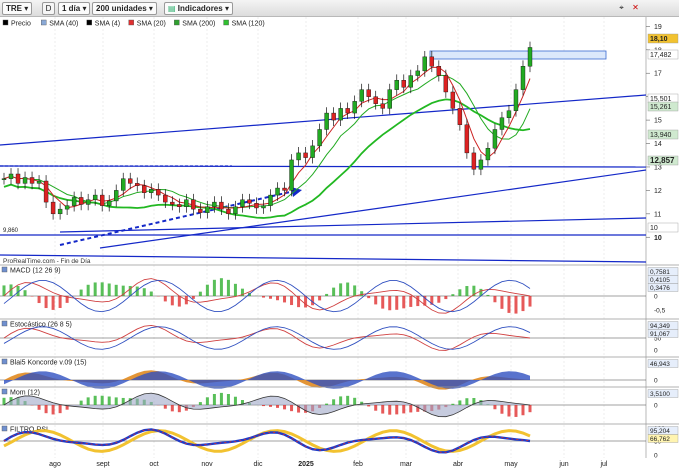  What do you see at coordinates (660, 272) in the screenshot?
I see `pane-value-label: 0,7581` at bounding box center [660, 272].